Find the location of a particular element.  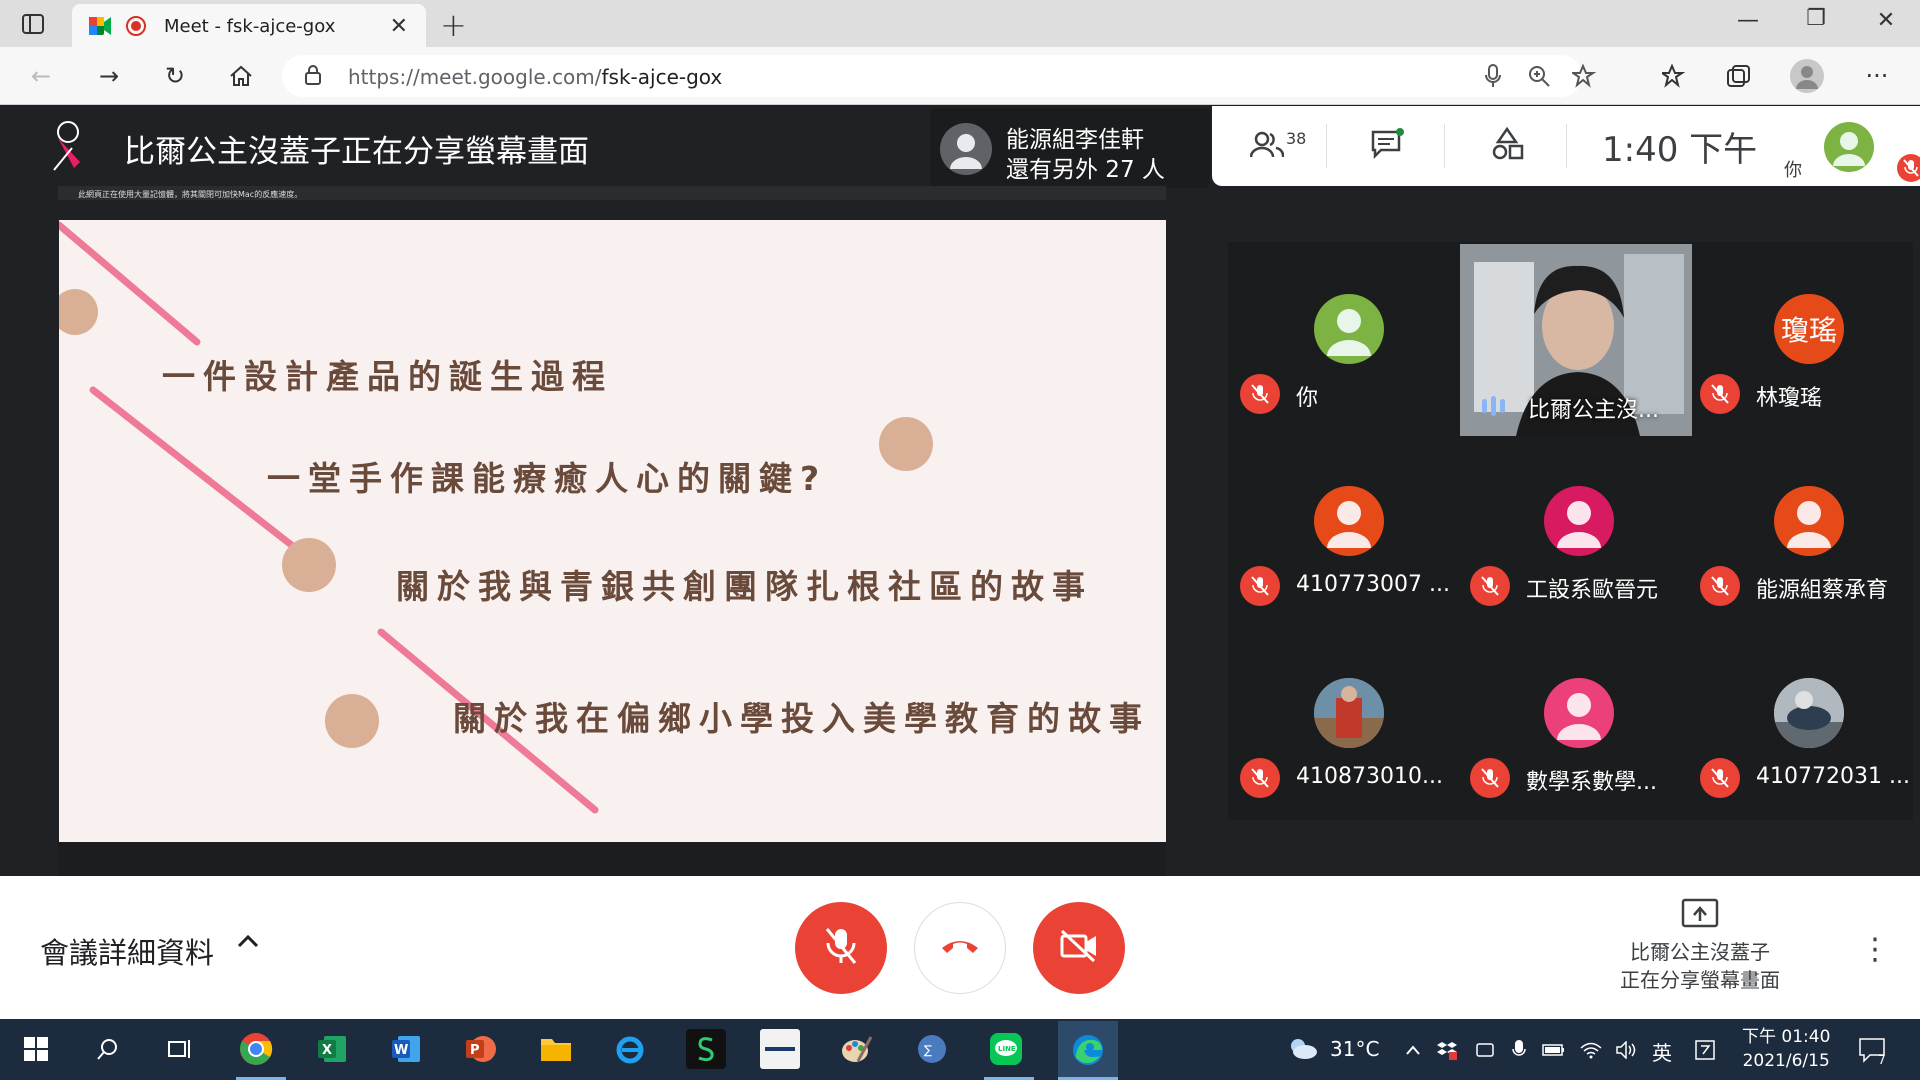

paint-app-icon is located at coordinates (856, 1049).